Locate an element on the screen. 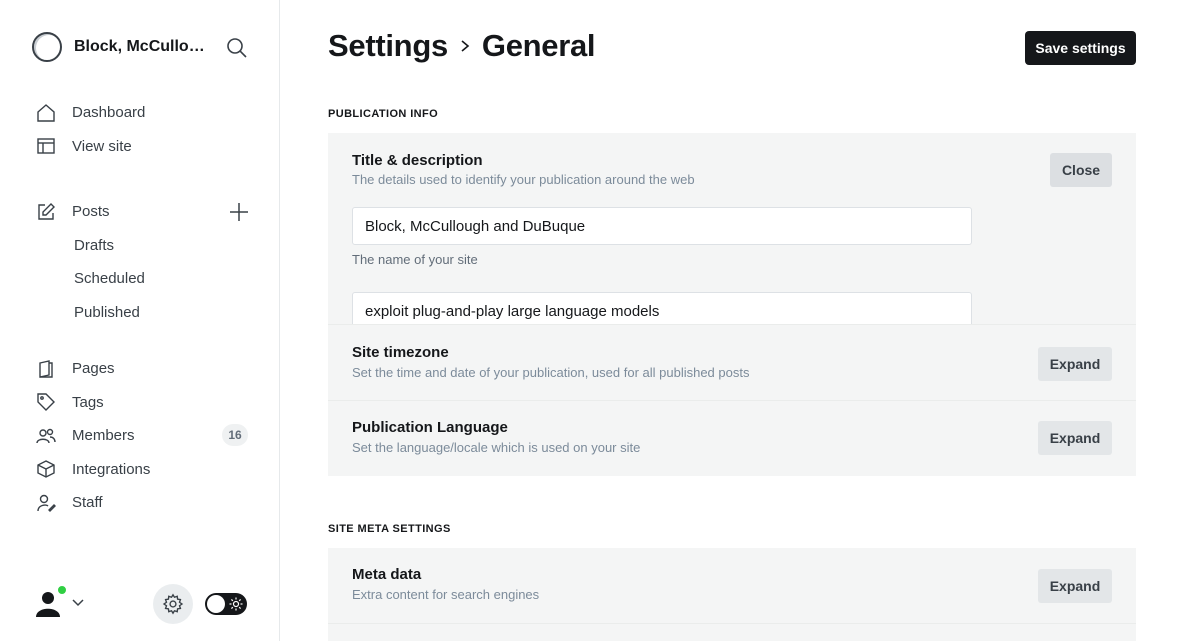  cube-icon is located at coordinates (46, 469).